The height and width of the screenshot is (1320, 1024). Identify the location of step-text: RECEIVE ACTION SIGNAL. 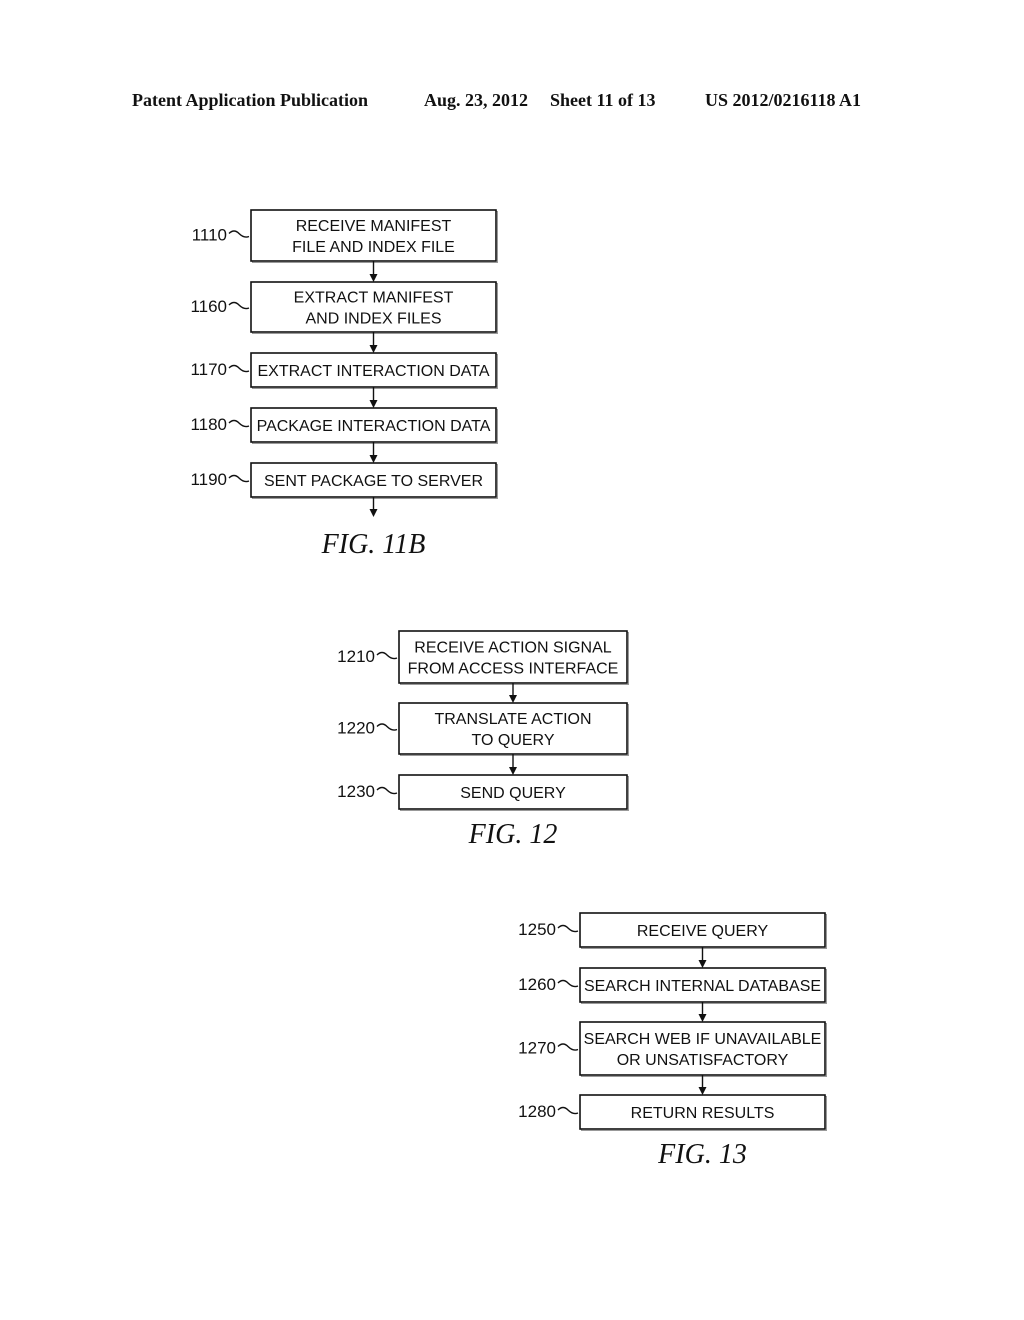
(512, 648).